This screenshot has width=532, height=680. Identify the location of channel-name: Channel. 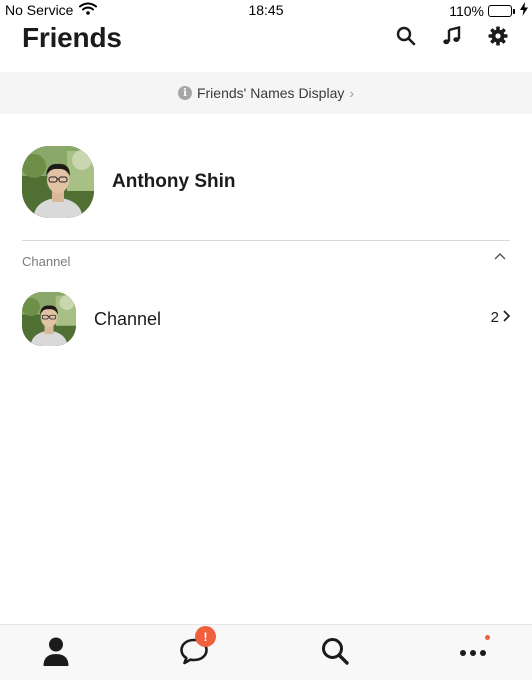
(128, 318).